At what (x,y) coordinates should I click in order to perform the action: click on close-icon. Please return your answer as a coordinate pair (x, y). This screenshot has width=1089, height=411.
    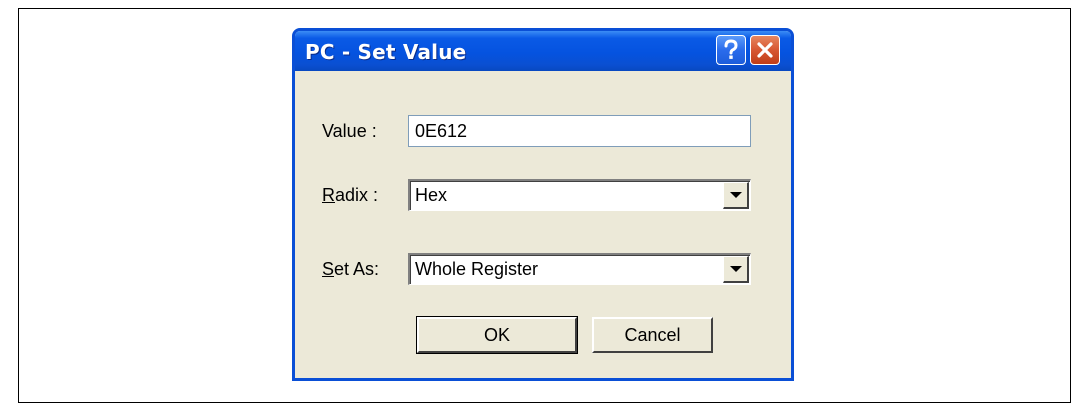
    Looking at the image, I should click on (765, 50).